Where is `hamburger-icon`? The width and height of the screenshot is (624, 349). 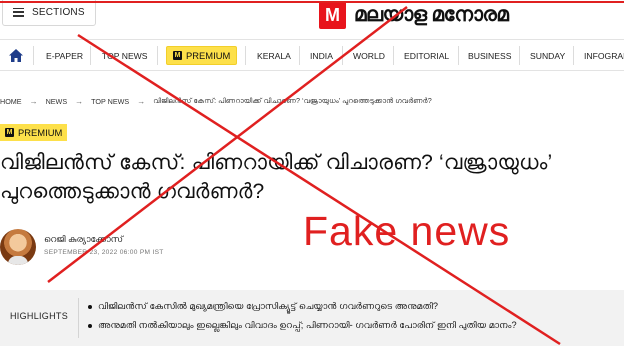 hamburger-icon is located at coordinates (18, 12).